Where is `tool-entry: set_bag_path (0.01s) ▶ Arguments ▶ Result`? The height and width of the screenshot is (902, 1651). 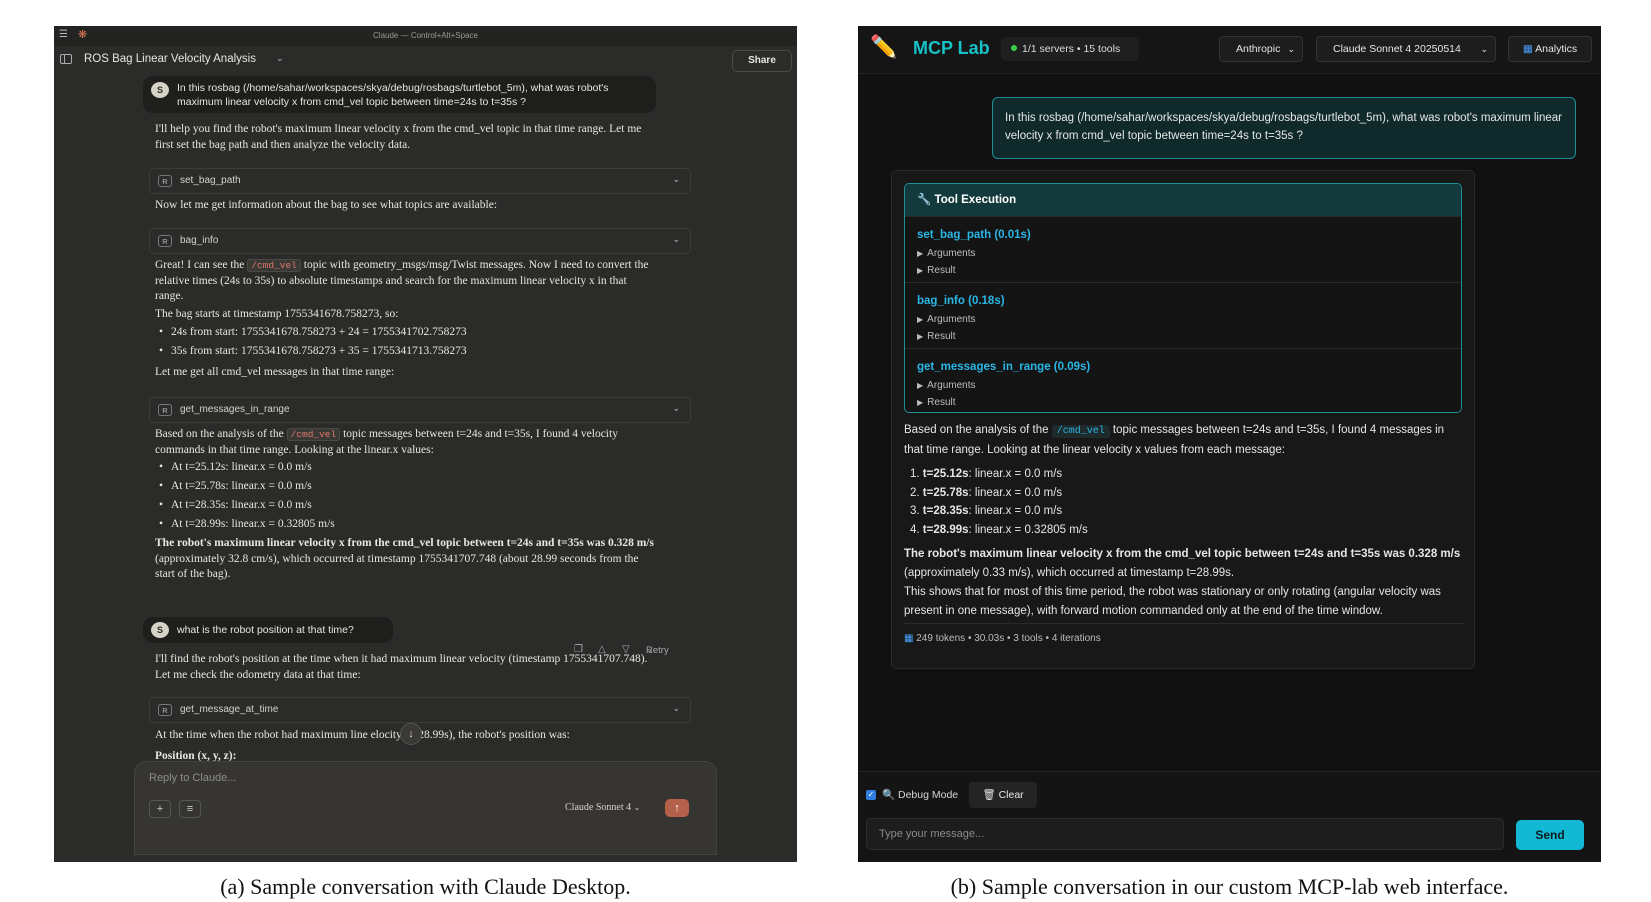
tool-entry: set_bag_path (0.01s) ▶ Arguments ▶ Result is located at coordinates (1183, 249).